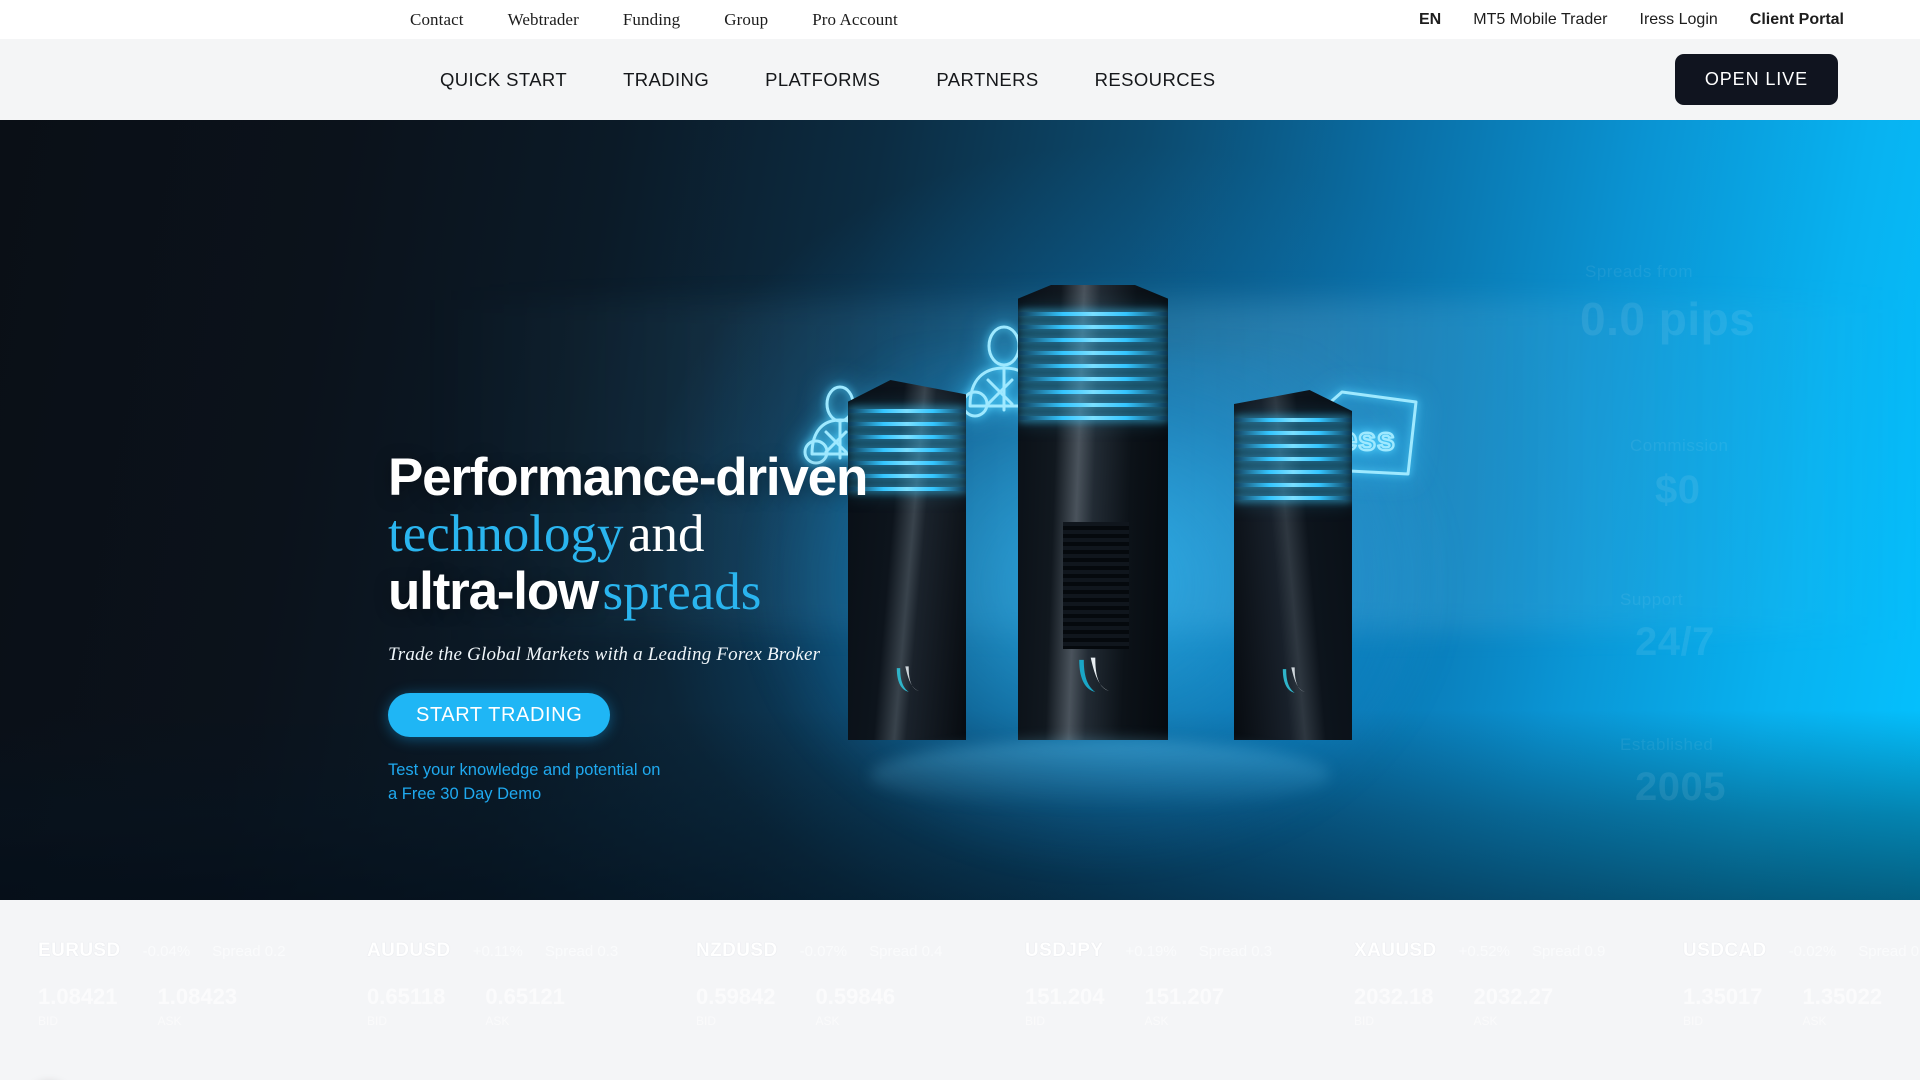  What do you see at coordinates (1725, 950) in the screenshot?
I see `ticker-symbol: USDCAD` at bounding box center [1725, 950].